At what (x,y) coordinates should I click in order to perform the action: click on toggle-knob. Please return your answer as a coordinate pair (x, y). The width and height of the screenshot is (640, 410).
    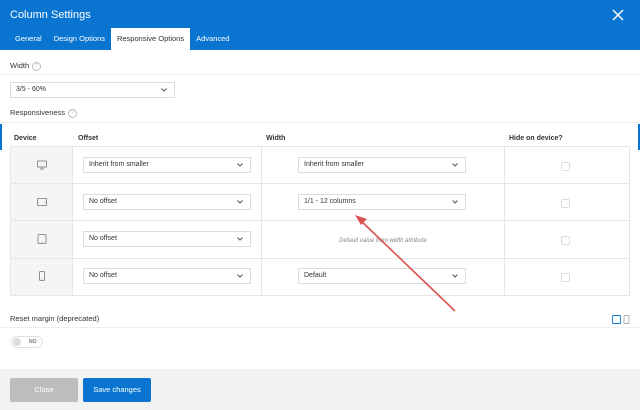
    Looking at the image, I should click on (17, 342).